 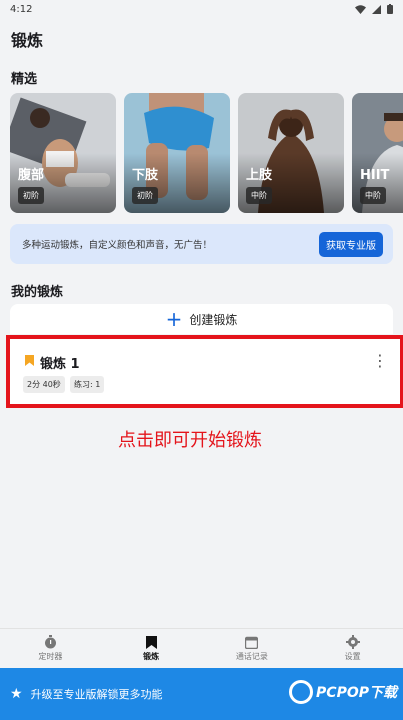 I want to click on watermark-logo-icon, so click(x=301, y=692).